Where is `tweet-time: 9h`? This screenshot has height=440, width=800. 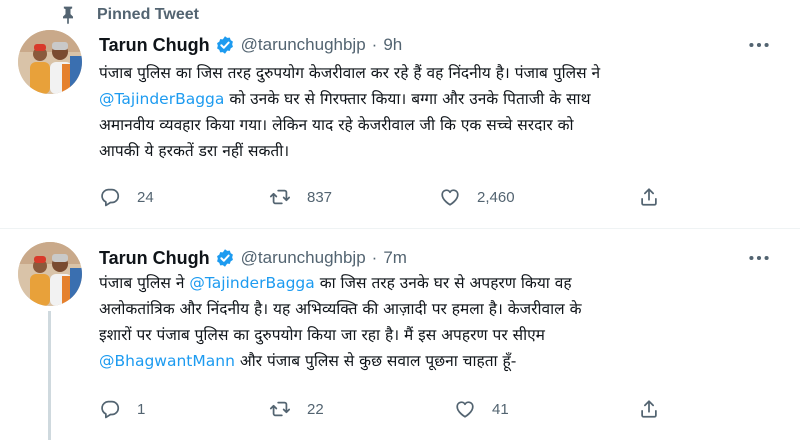 tweet-time: 9h is located at coordinates (392, 45).